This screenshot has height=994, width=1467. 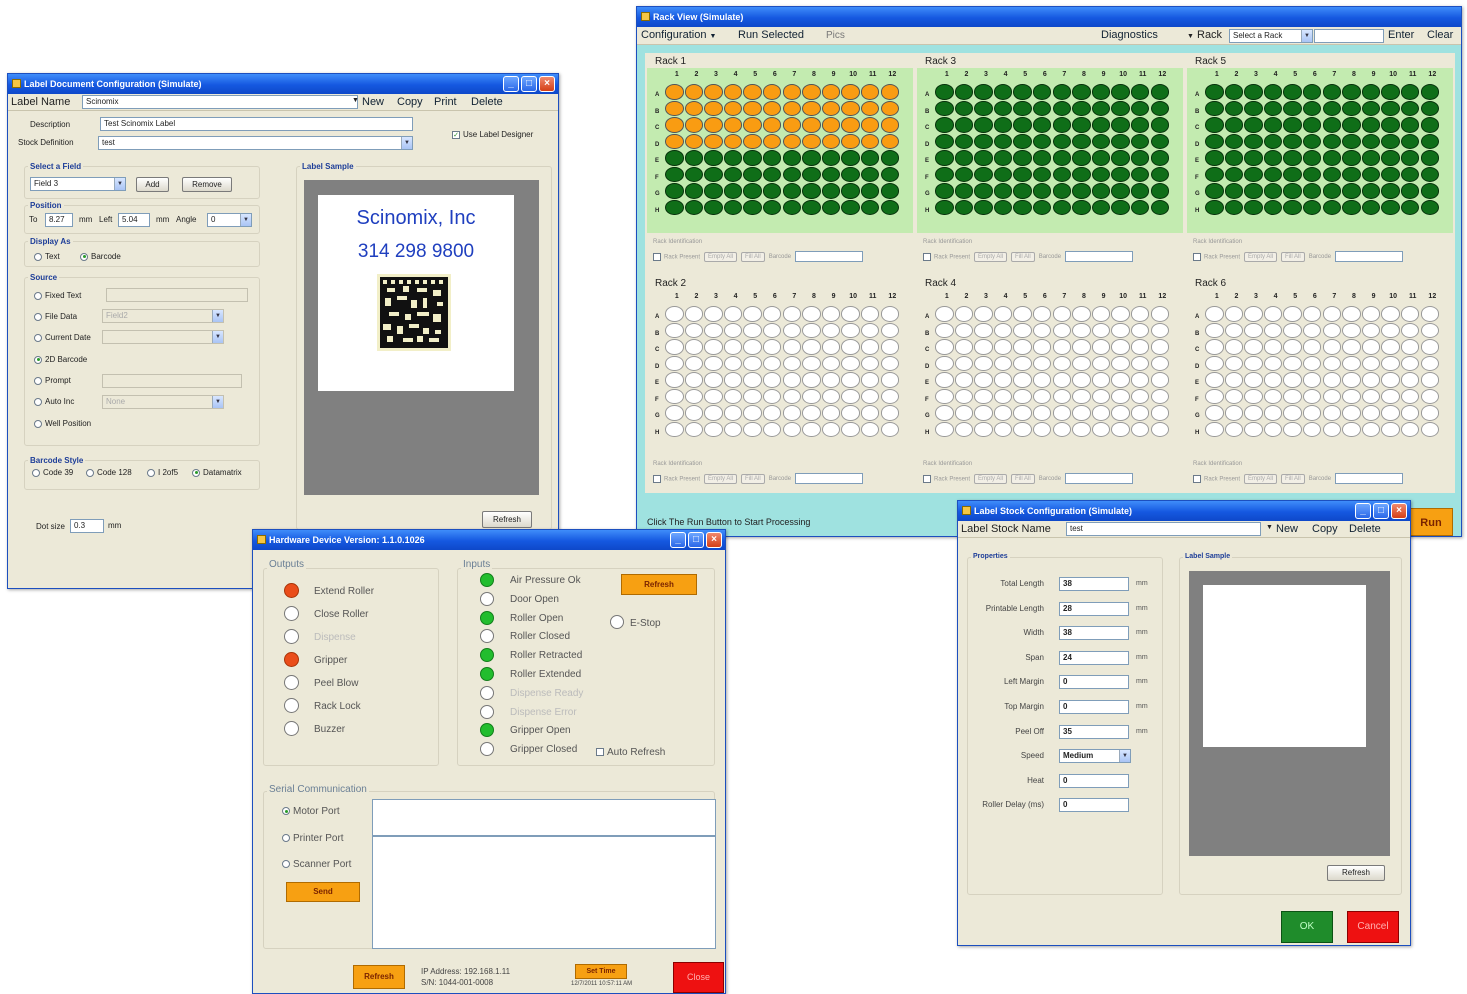 What do you see at coordinates (152, 184) in the screenshot?
I see `add-field-button: Add` at bounding box center [152, 184].